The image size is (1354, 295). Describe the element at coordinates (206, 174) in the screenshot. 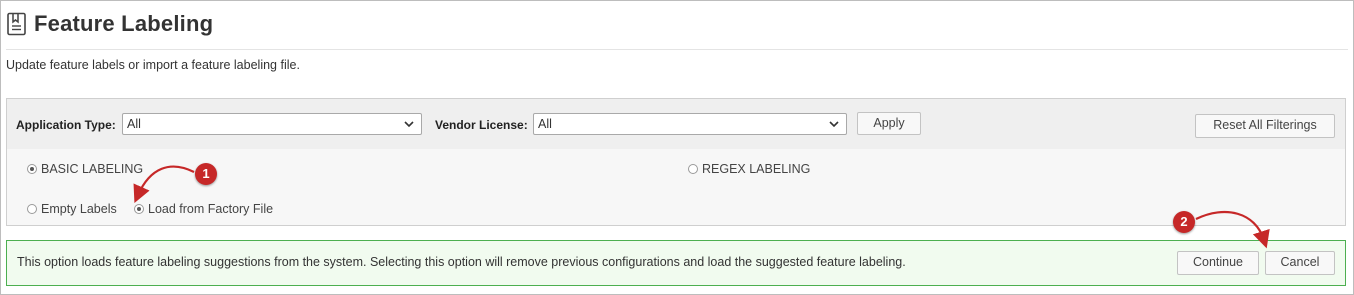

I see `annotation-badge-1: 1` at that location.